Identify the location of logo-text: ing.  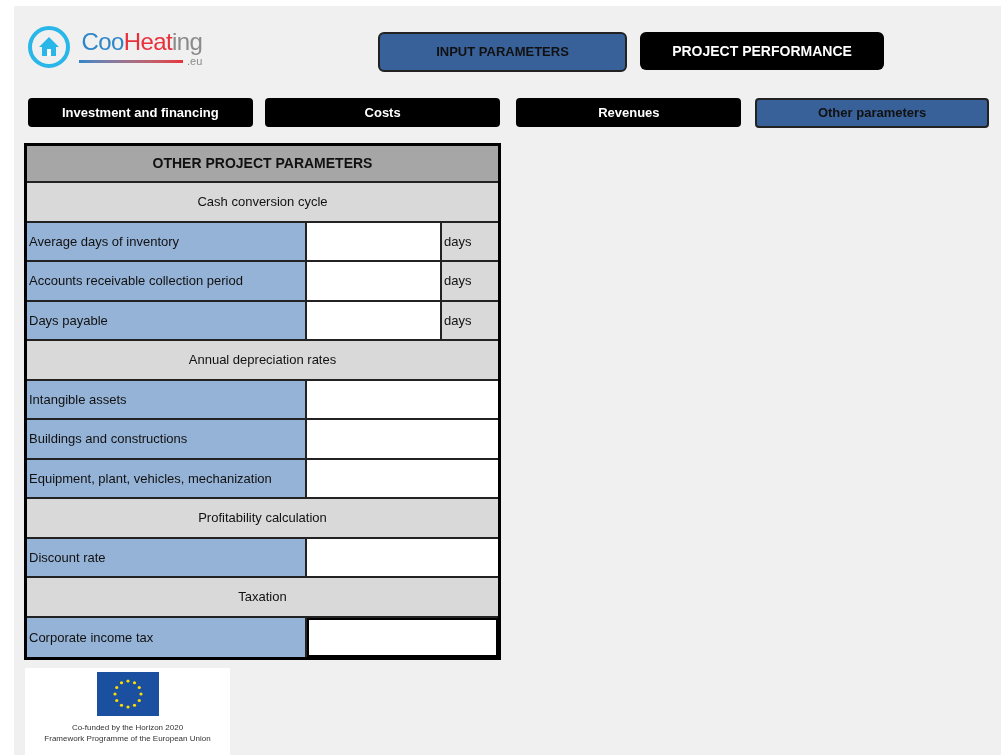
(187, 41).